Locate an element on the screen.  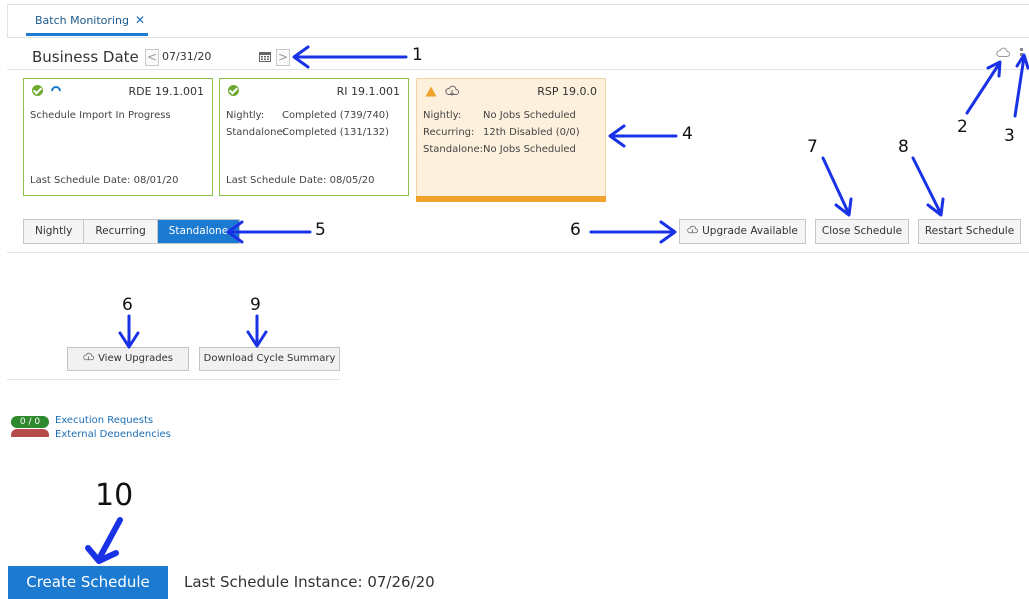
annotation-6: 6 is located at coordinates (575, 230).